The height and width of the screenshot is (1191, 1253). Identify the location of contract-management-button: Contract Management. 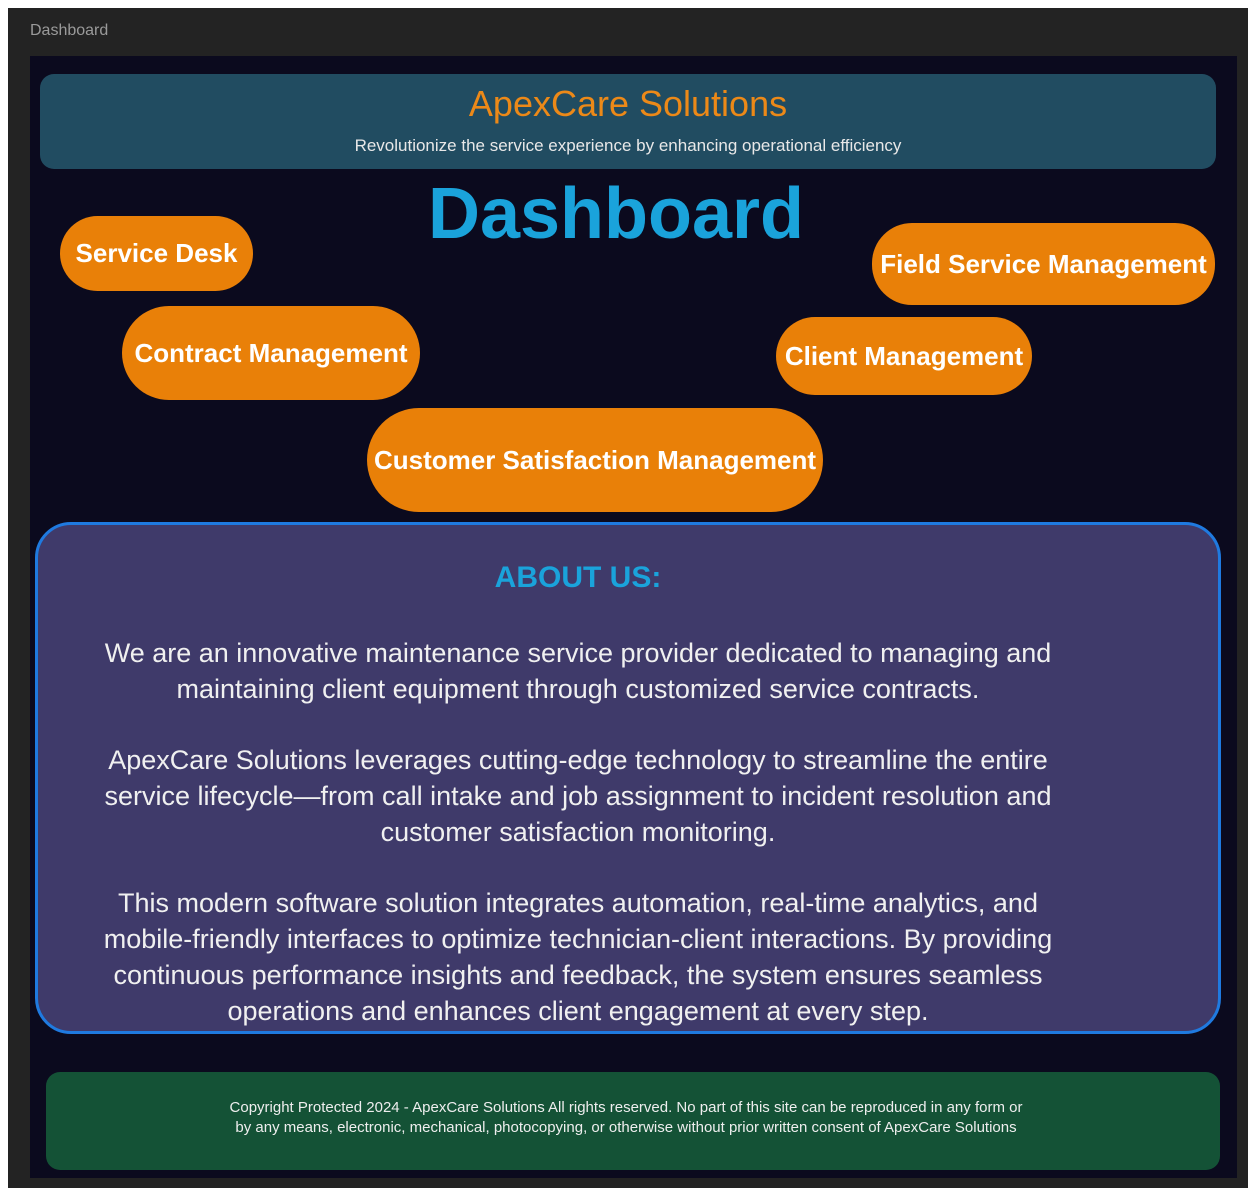
(271, 353).